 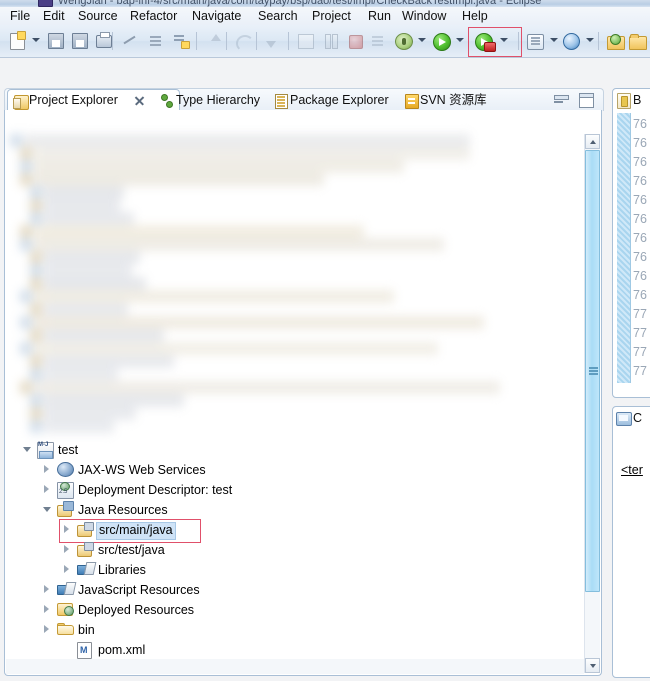 I want to click on tree-row: src/test/java, so click(x=291, y=550).